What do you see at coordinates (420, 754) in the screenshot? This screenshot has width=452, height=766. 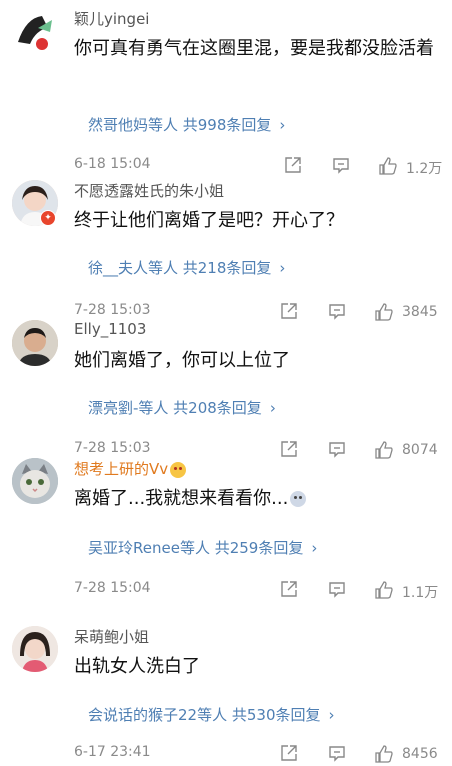 I see `like-count: 8456` at bounding box center [420, 754].